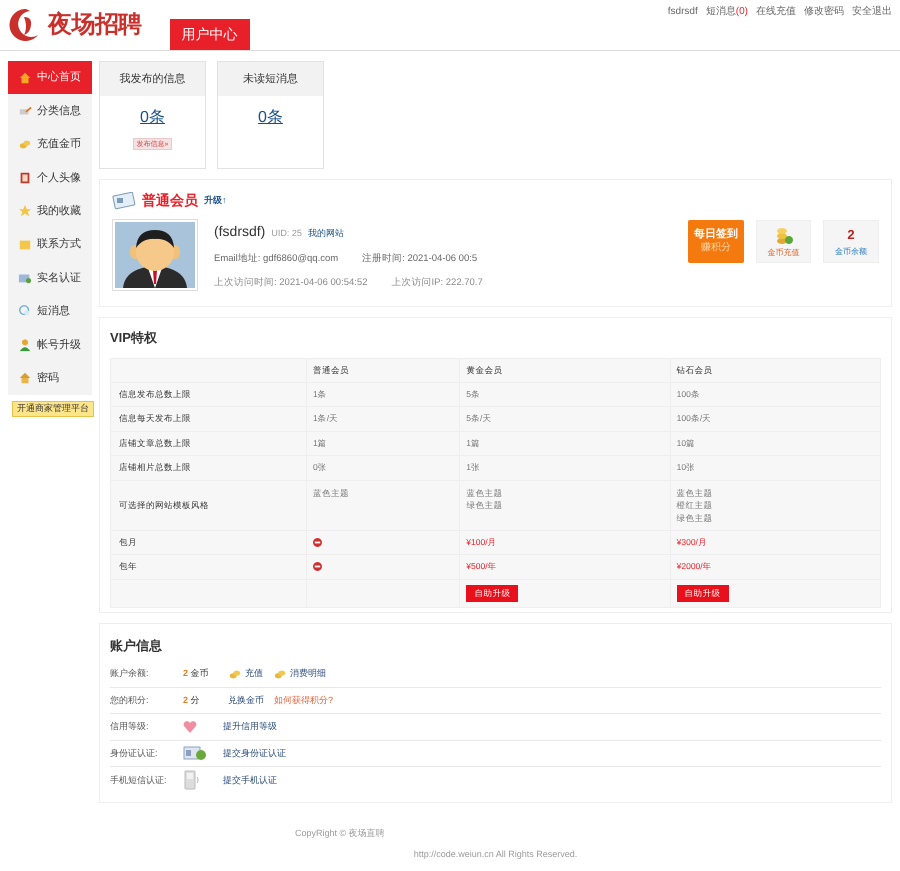 This screenshot has height=871, width=900. What do you see at coordinates (50, 345) in the screenshot?
I see `sidebar-item: 帐号升级` at bounding box center [50, 345].